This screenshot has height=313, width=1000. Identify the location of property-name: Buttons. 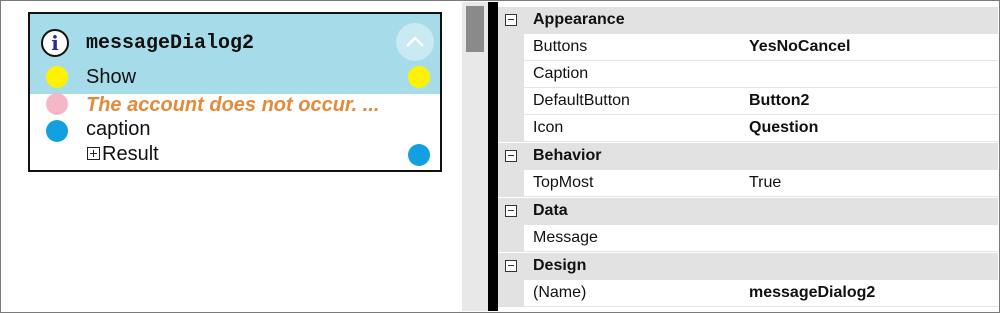
(560, 46).